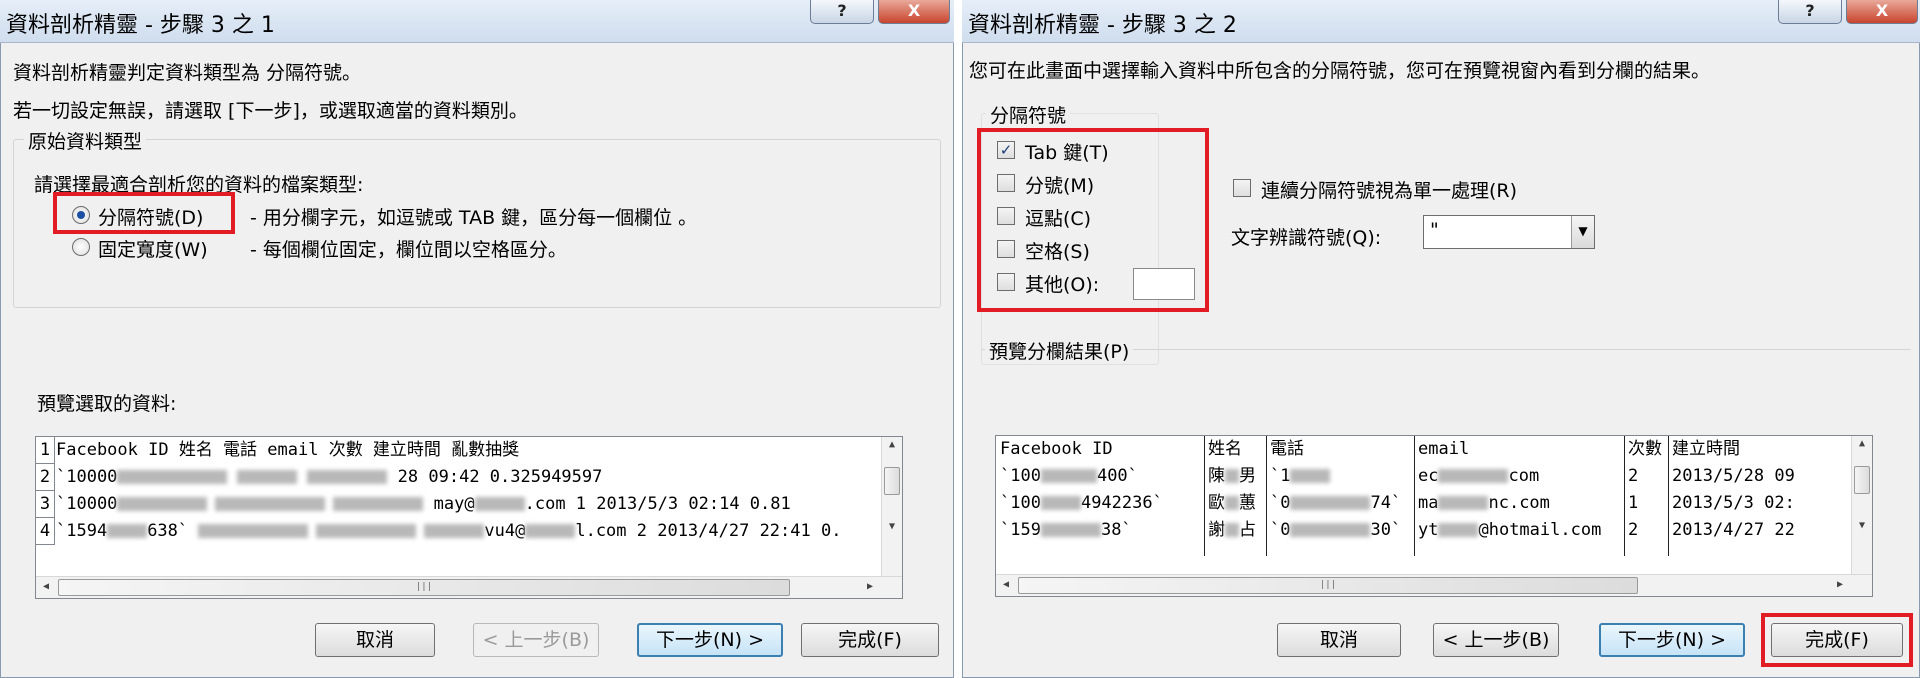 This screenshot has height=678, width=1920. What do you see at coordinates (1484, 503) in the screenshot?
I see `preview-cell: ma nc.com` at bounding box center [1484, 503].